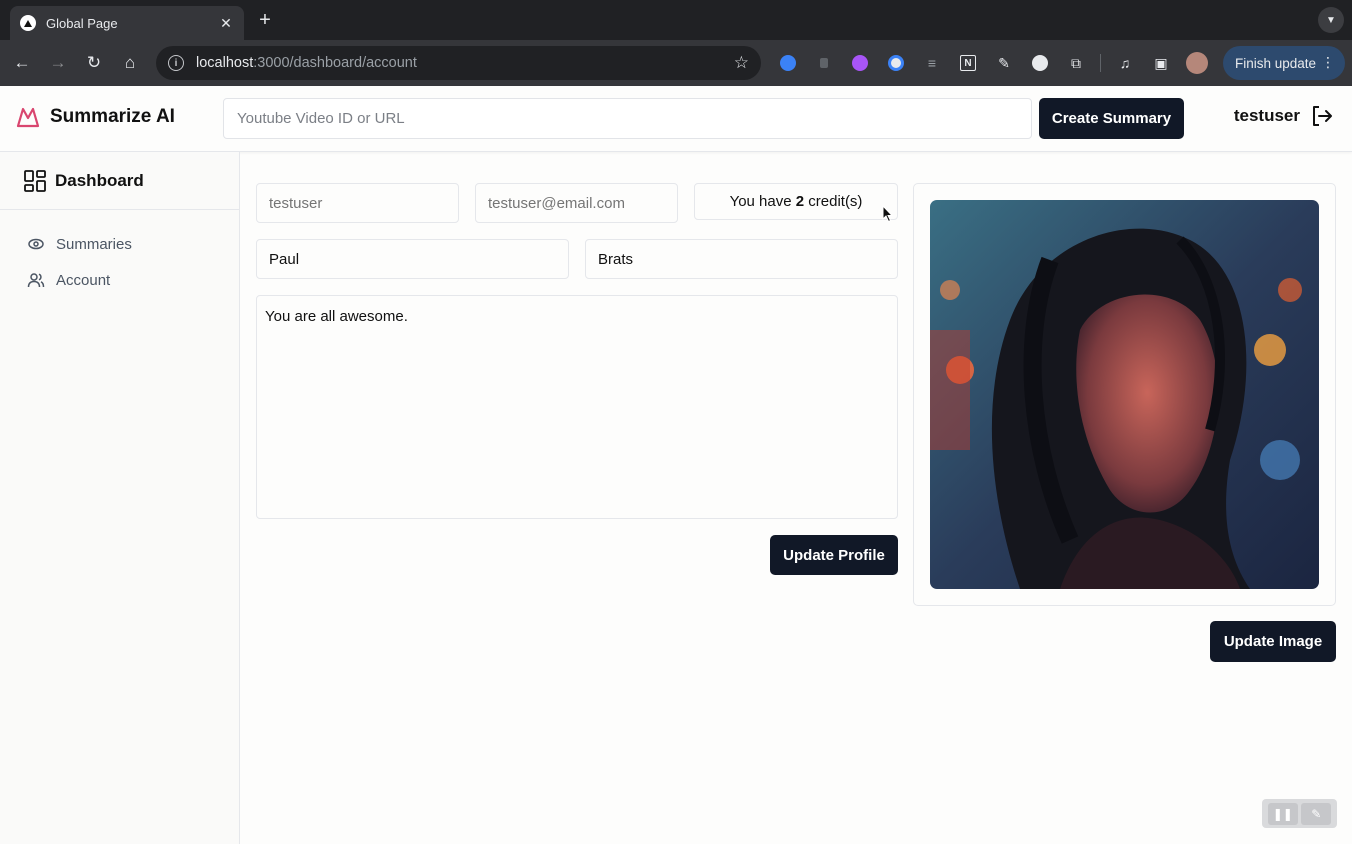 The width and height of the screenshot is (1352, 844). Describe the element at coordinates (176, 63) in the screenshot. I see `site-info-icon: i` at that location.